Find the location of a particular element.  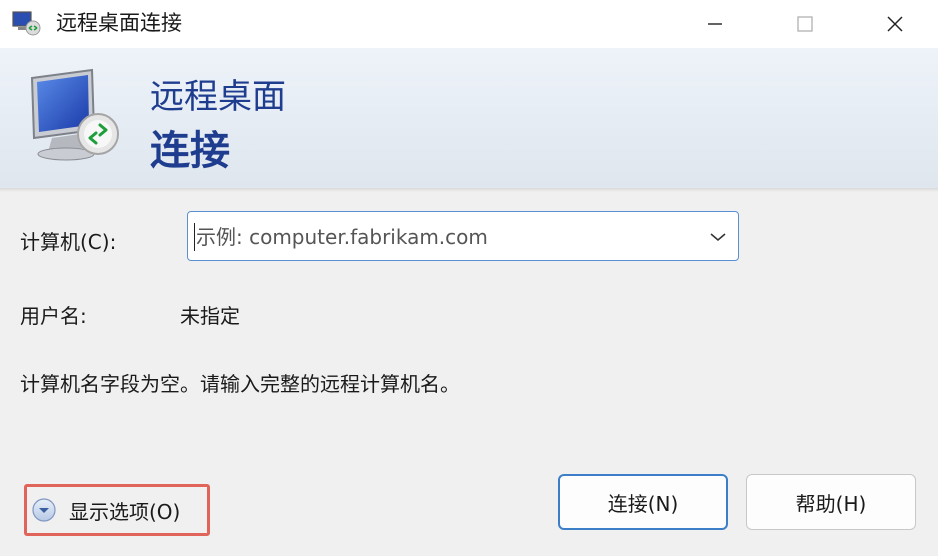

computer-combobox is located at coordinates (463, 236).